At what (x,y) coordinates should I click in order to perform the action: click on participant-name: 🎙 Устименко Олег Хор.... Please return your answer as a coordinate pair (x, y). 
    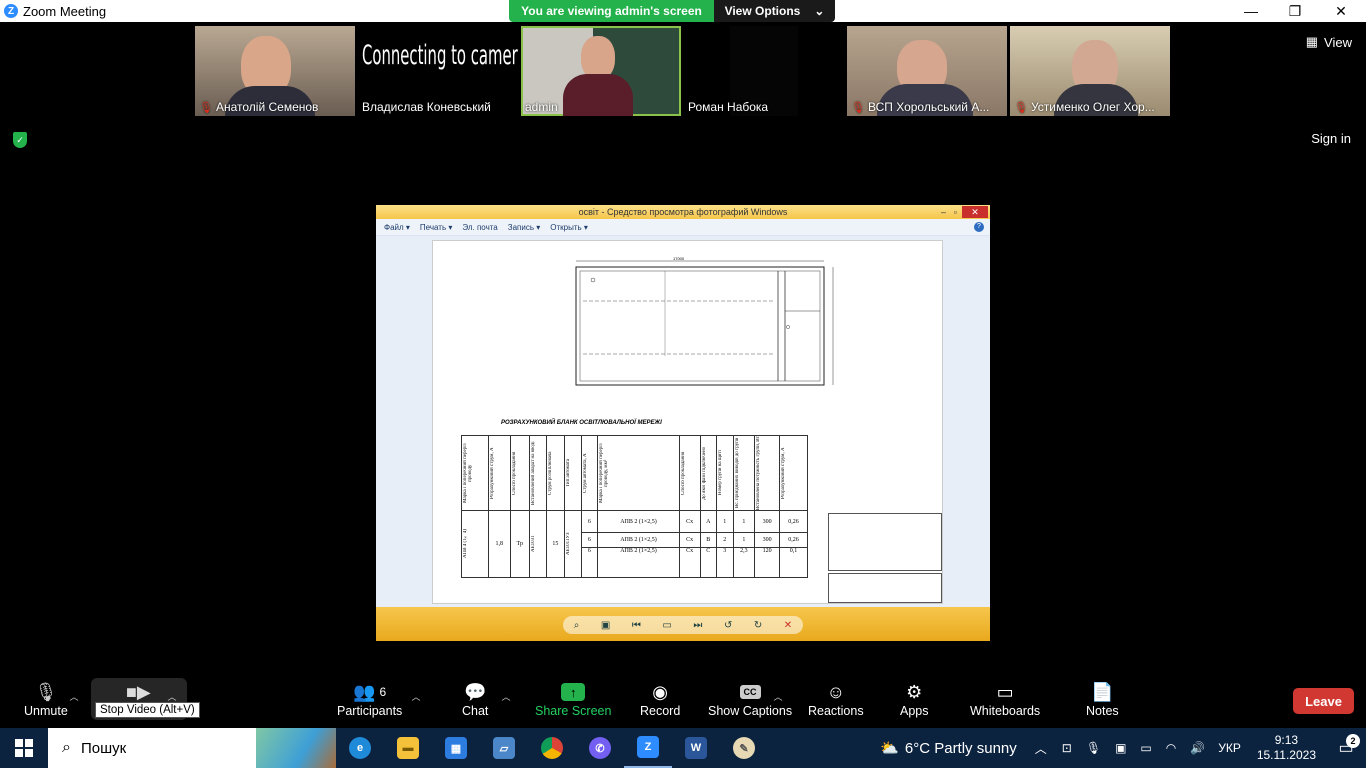
    Looking at the image, I should click on (1084, 107).